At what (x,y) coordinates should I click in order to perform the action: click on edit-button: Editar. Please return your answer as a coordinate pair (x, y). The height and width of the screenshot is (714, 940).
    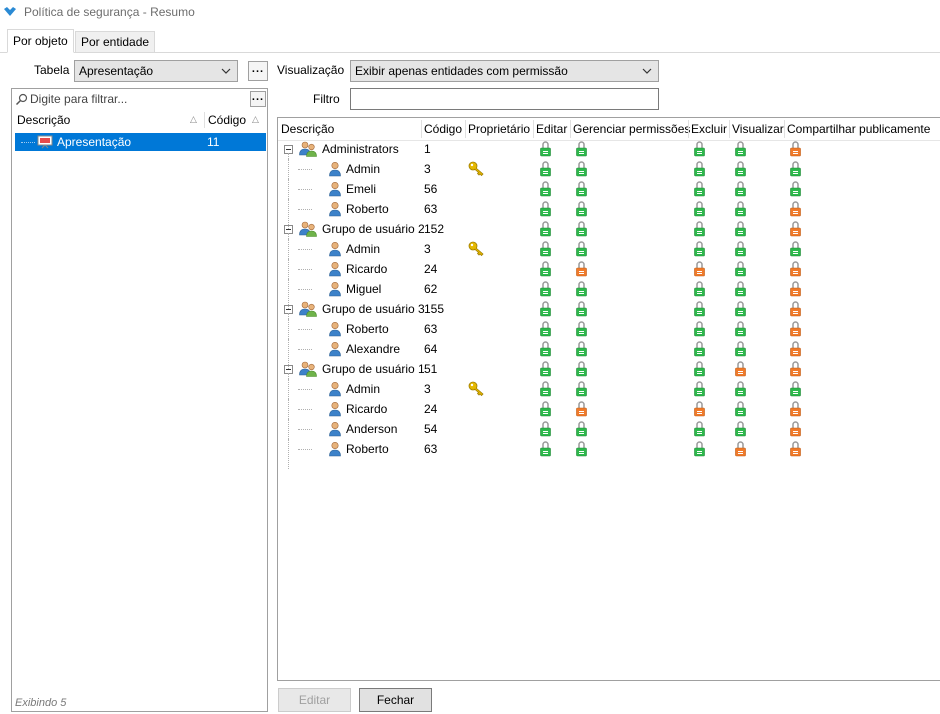
    Looking at the image, I should click on (314, 700).